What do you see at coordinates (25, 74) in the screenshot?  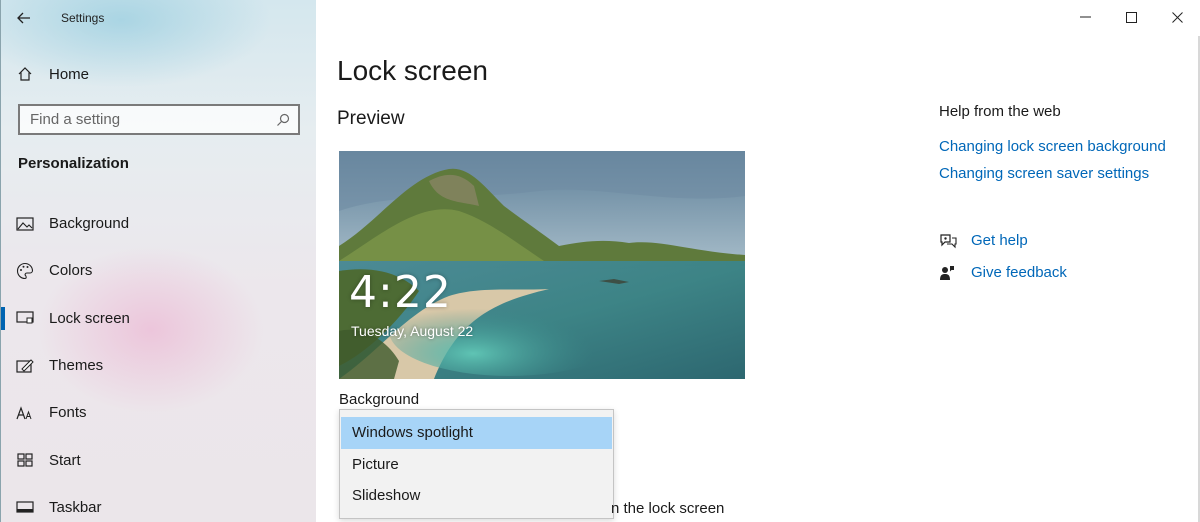 I see `home-icon` at bounding box center [25, 74].